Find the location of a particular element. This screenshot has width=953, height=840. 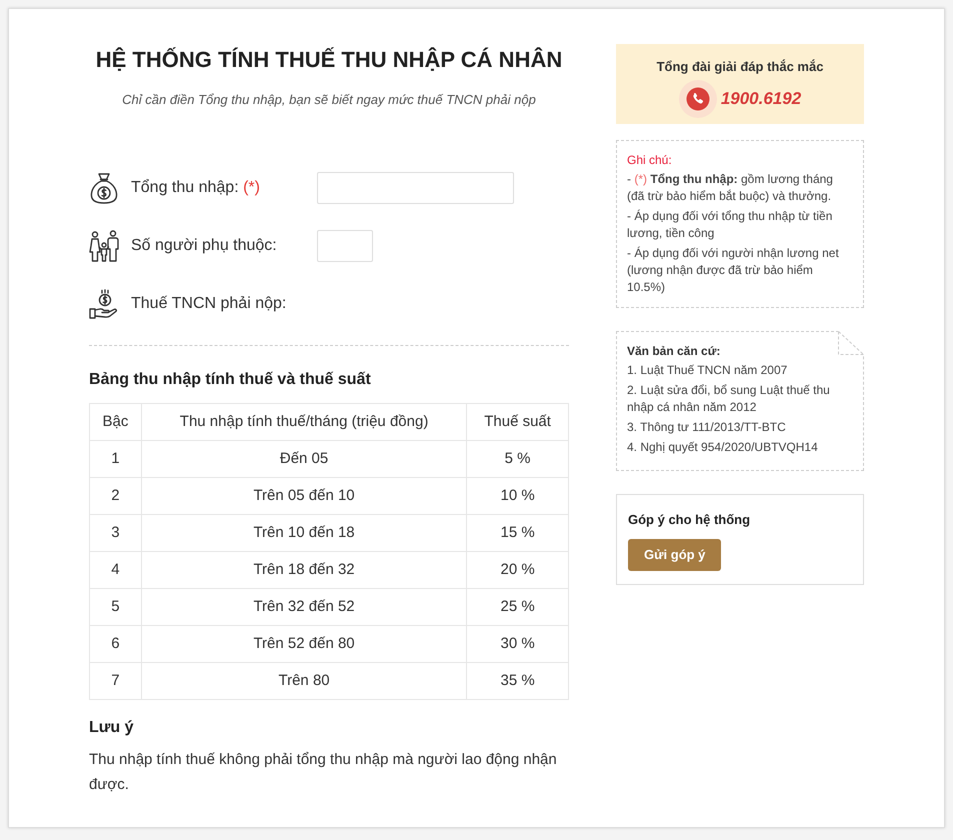

table-cell: 5 % is located at coordinates (517, 459).